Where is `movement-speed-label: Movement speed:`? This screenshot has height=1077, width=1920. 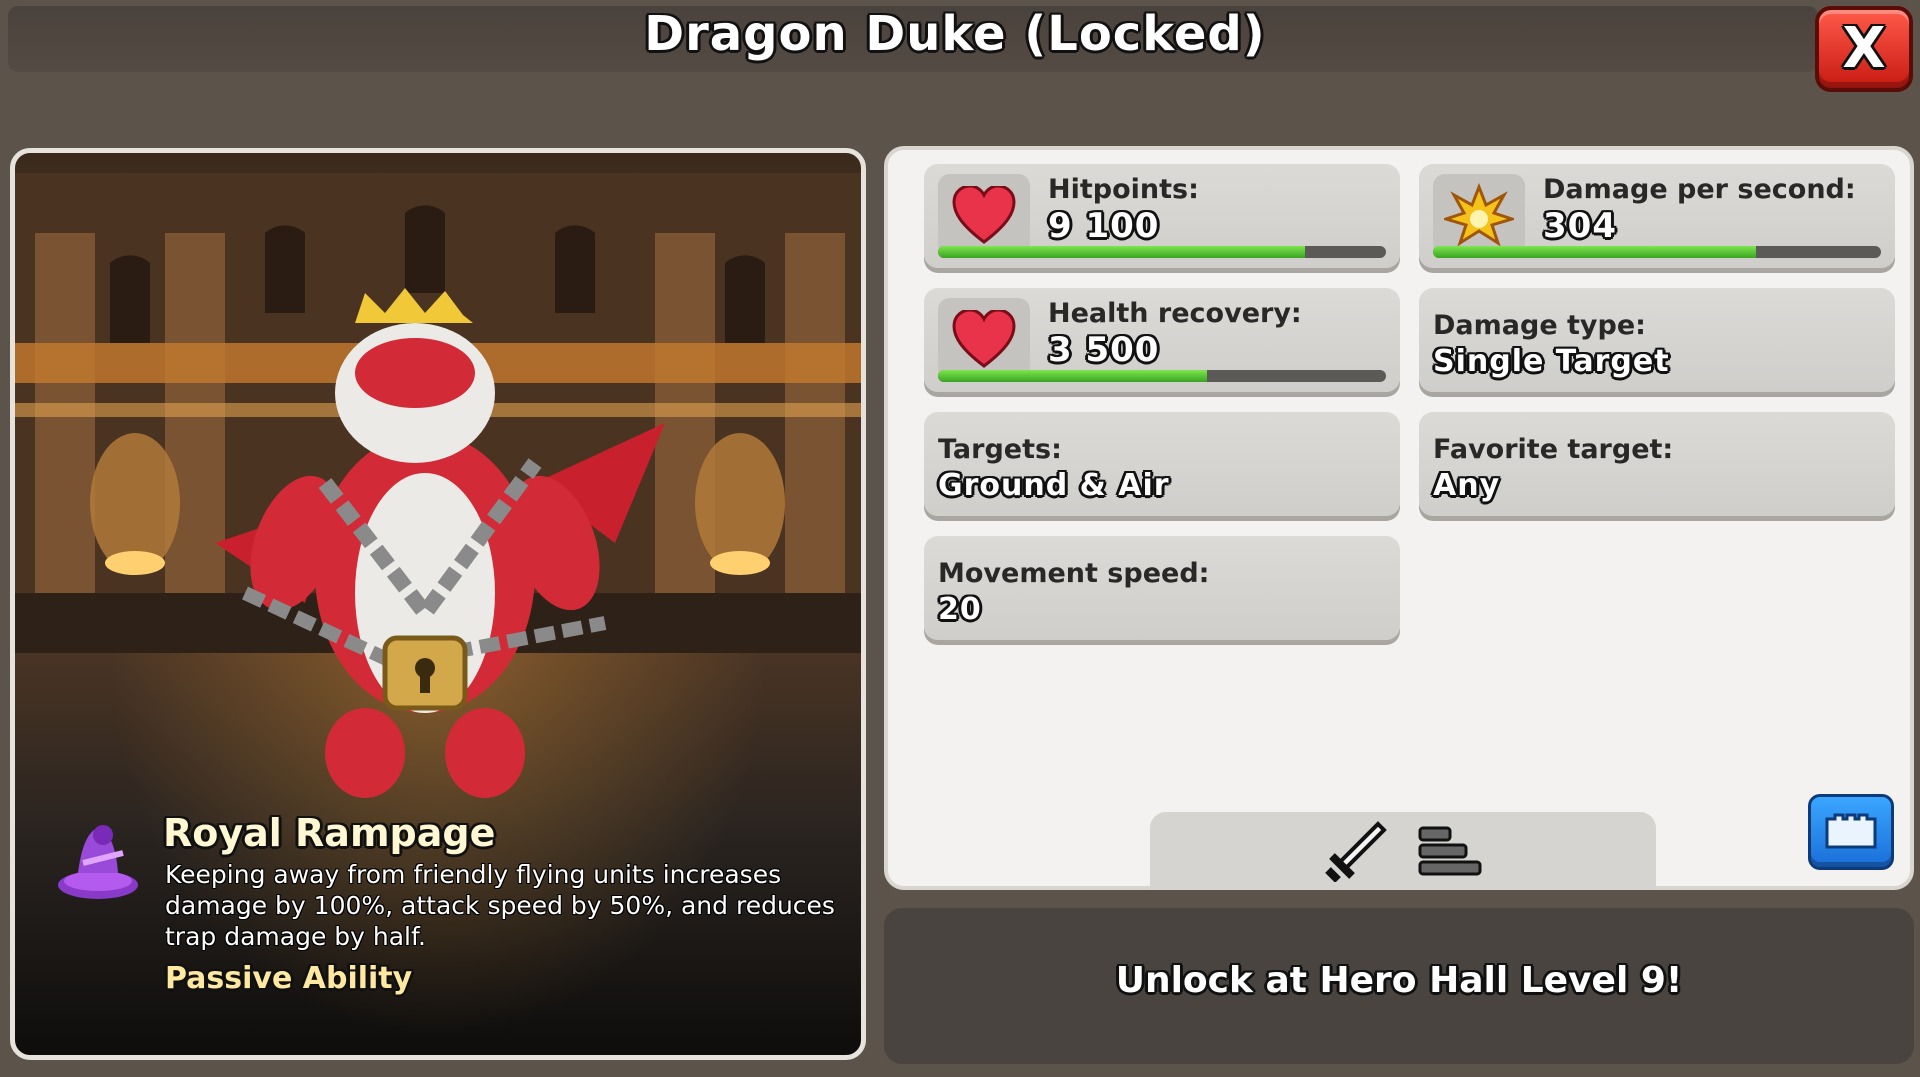 movement-speed-label: Movement speed: is located at coordinates (1074, 573).